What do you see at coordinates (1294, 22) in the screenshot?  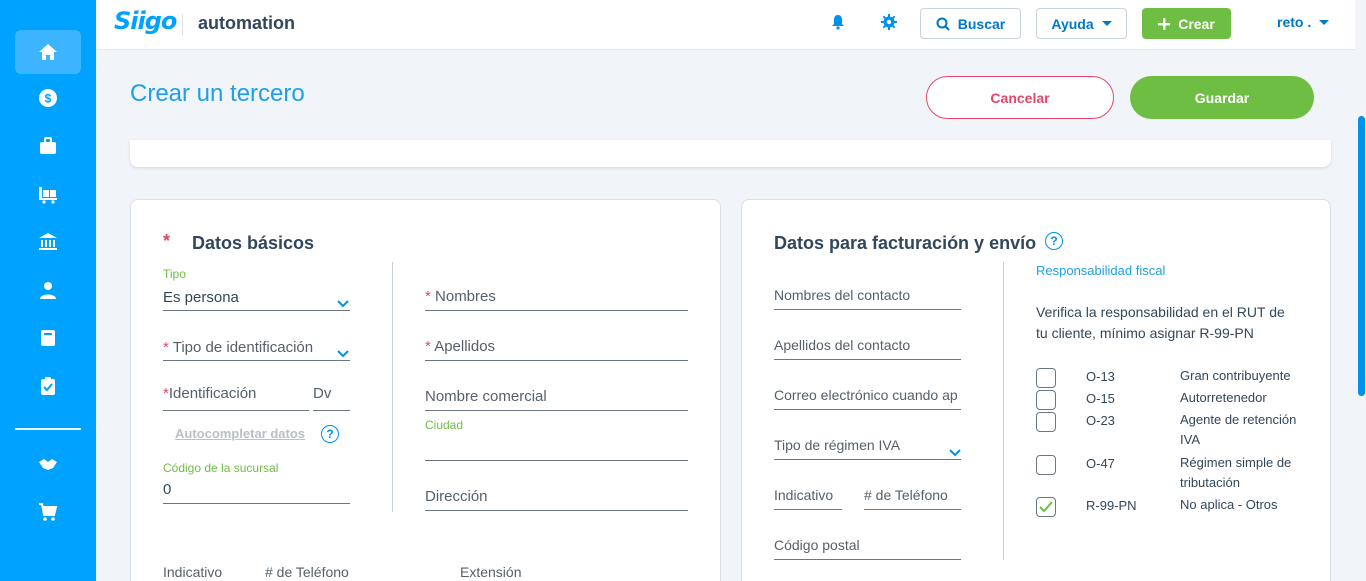 I see `user-name: reto .` at bounding box center [1294, 22].